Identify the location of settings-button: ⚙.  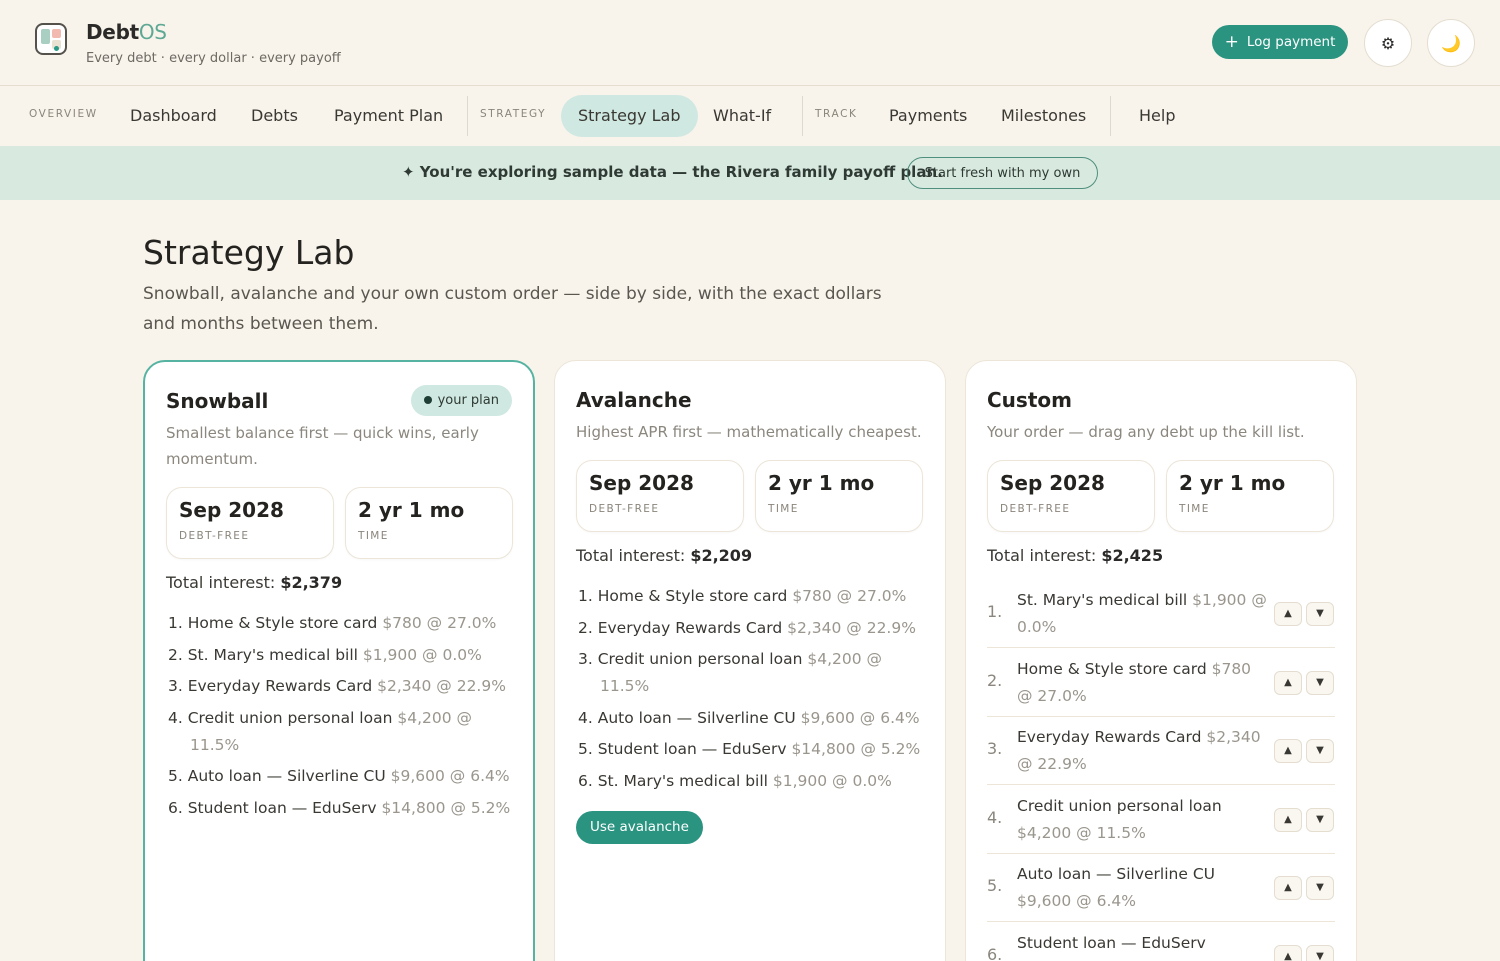
(1388, 43).